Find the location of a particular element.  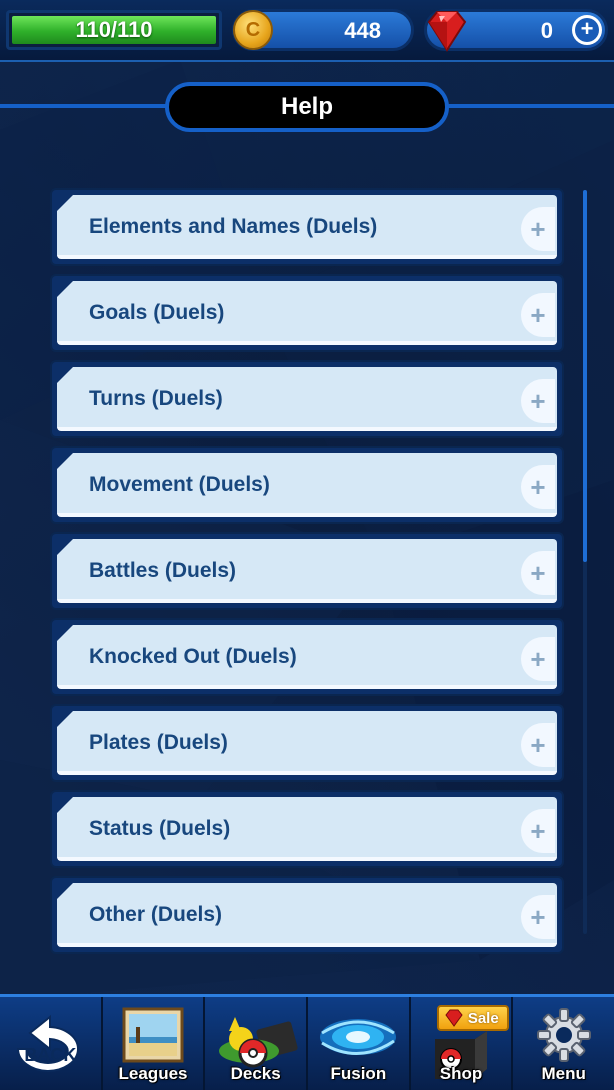

help-item: Goals (Duels) + is located at coordinates (307, 313).